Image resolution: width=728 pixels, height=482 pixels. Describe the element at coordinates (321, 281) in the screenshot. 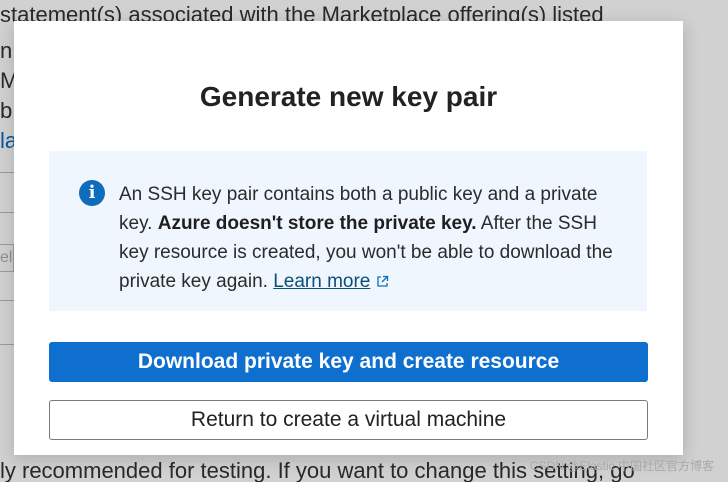

I see `learn-more-link: Learn more` at that location.